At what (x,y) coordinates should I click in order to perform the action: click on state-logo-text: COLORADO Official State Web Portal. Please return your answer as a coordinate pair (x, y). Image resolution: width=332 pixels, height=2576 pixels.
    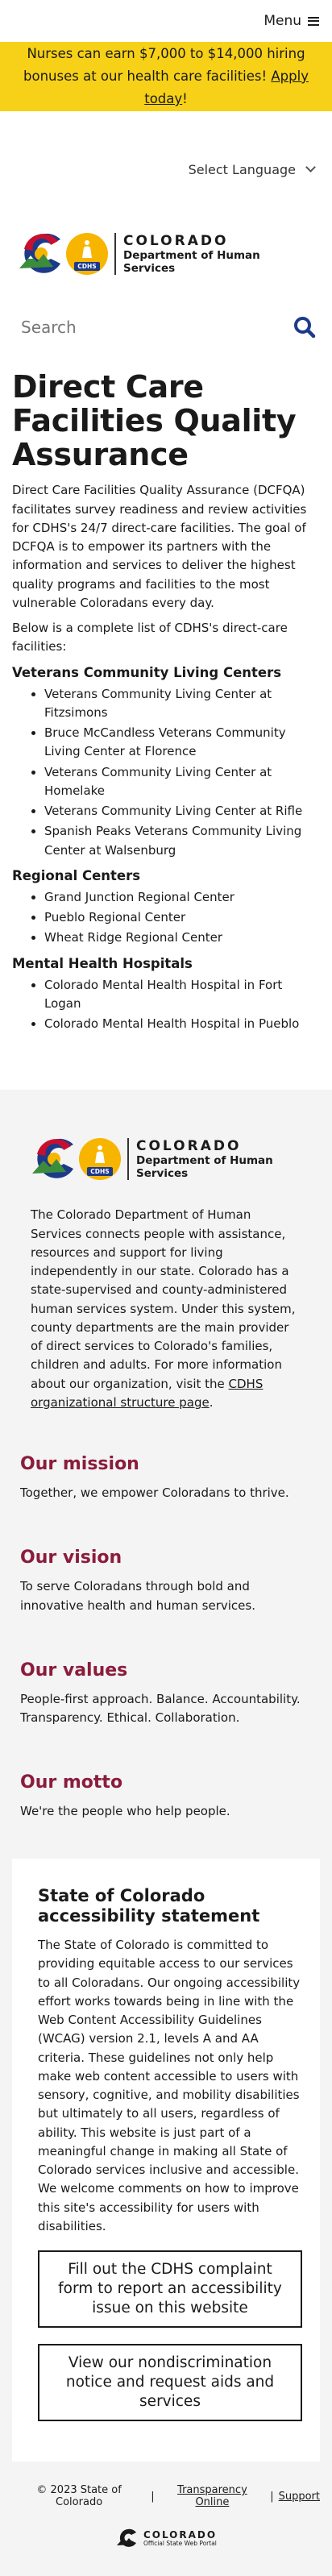
    Looking at the image, I should click on (181, 2537).